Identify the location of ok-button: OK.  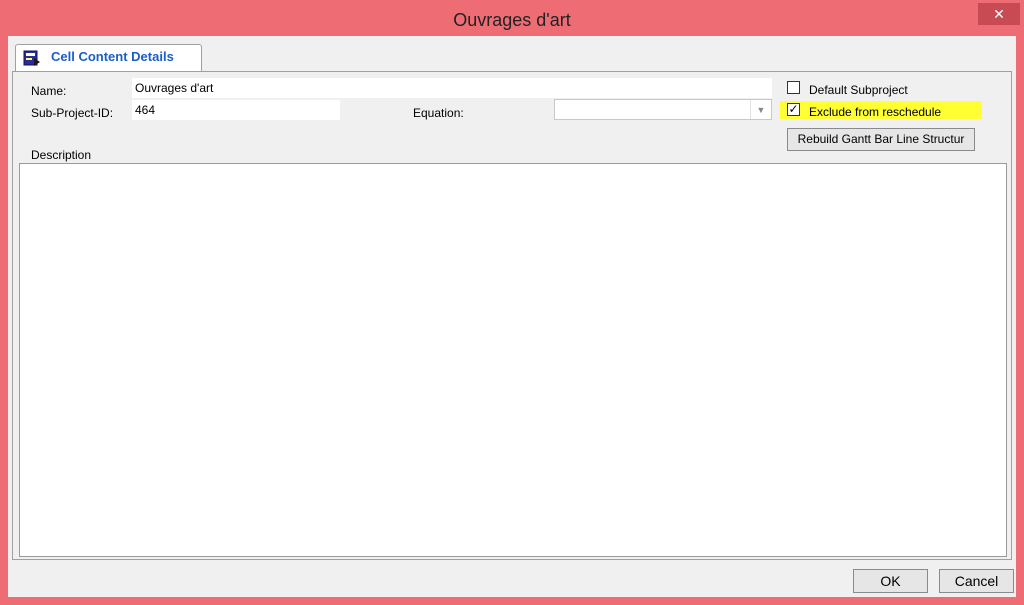
(890, 581).